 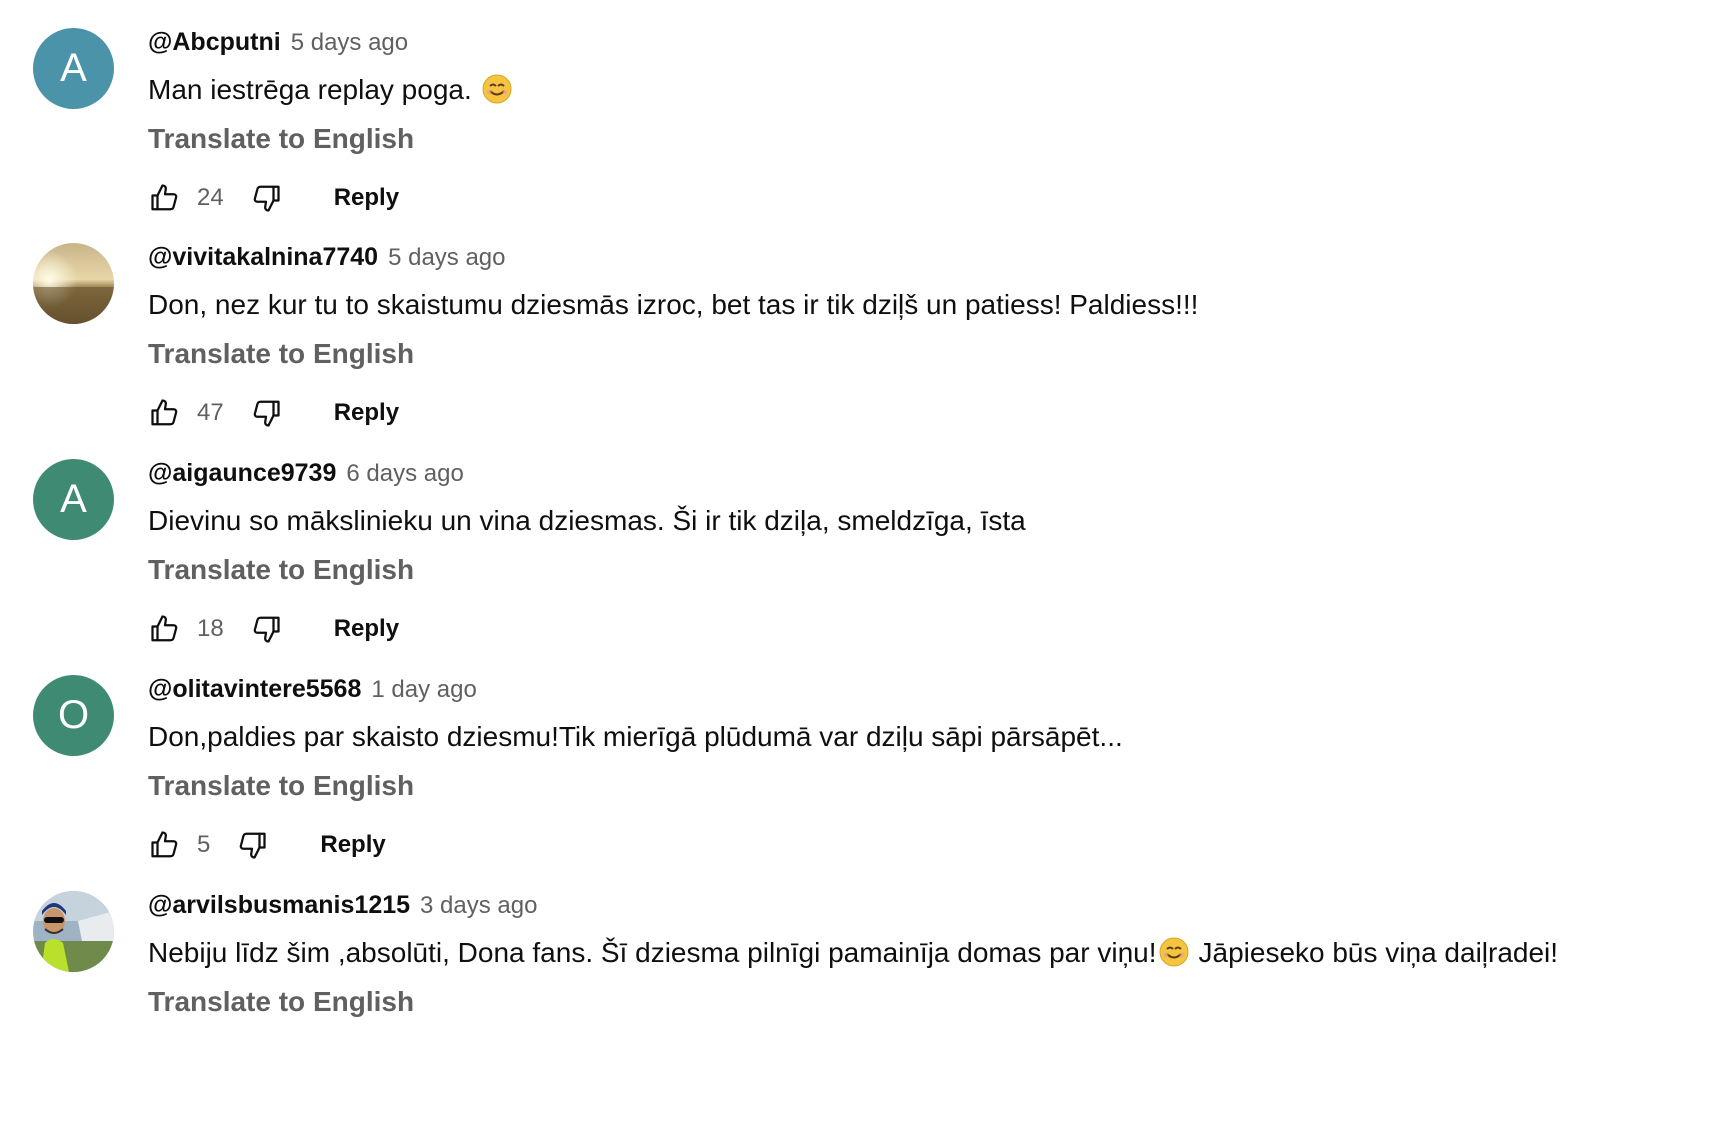 I want to click on comment-header: @vivitakalnina7740 5 days ago, so click(x=327, y=259).